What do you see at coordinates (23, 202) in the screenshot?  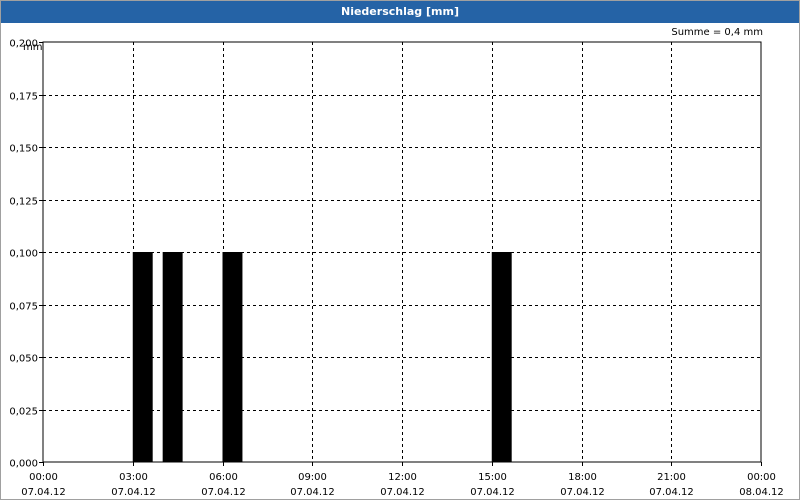 I see `y-tick-label: 0,125` at bounding box center [23, 202].